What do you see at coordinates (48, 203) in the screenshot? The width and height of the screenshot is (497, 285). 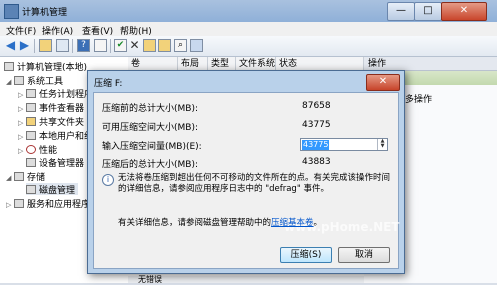 I see `tree-item-services-apps: ▷ 服务和应用程序` at bounding box center [48, 203].